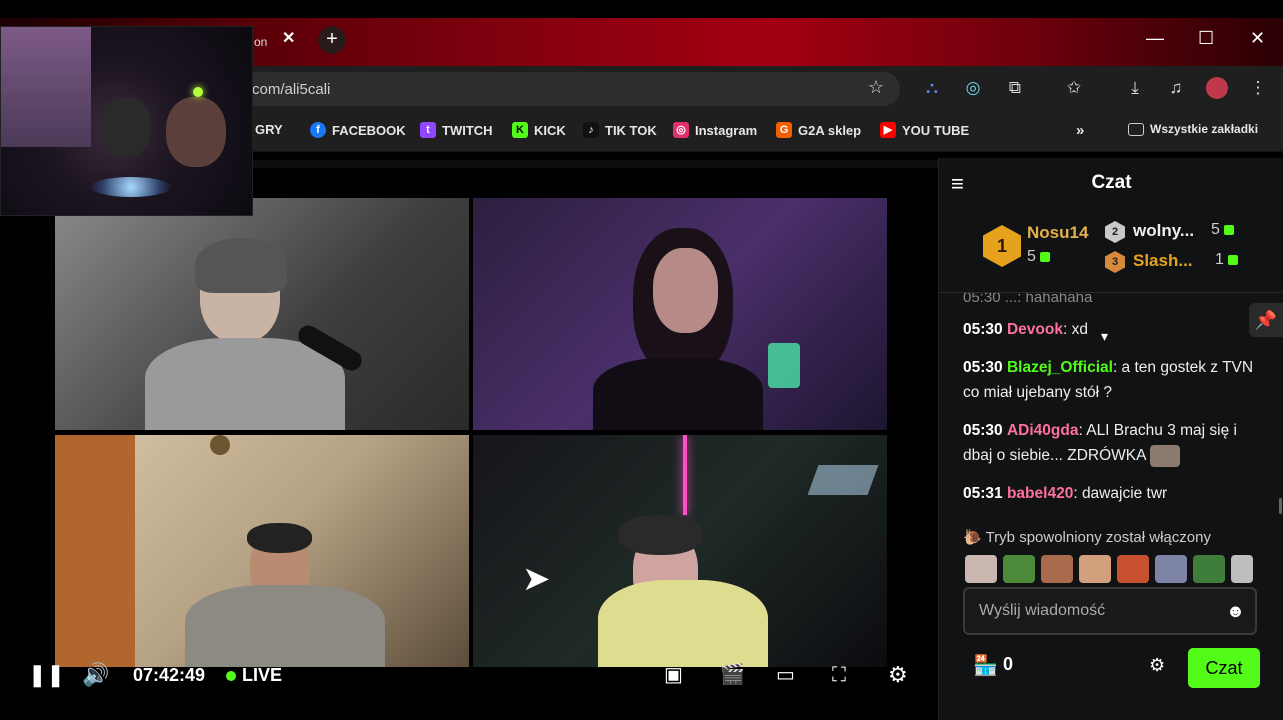 This screenshot has height=720, width=1283. Describe the element at coordinates (932, 88) in the screenshot. I see `translate-icon: ⛬` at that location.